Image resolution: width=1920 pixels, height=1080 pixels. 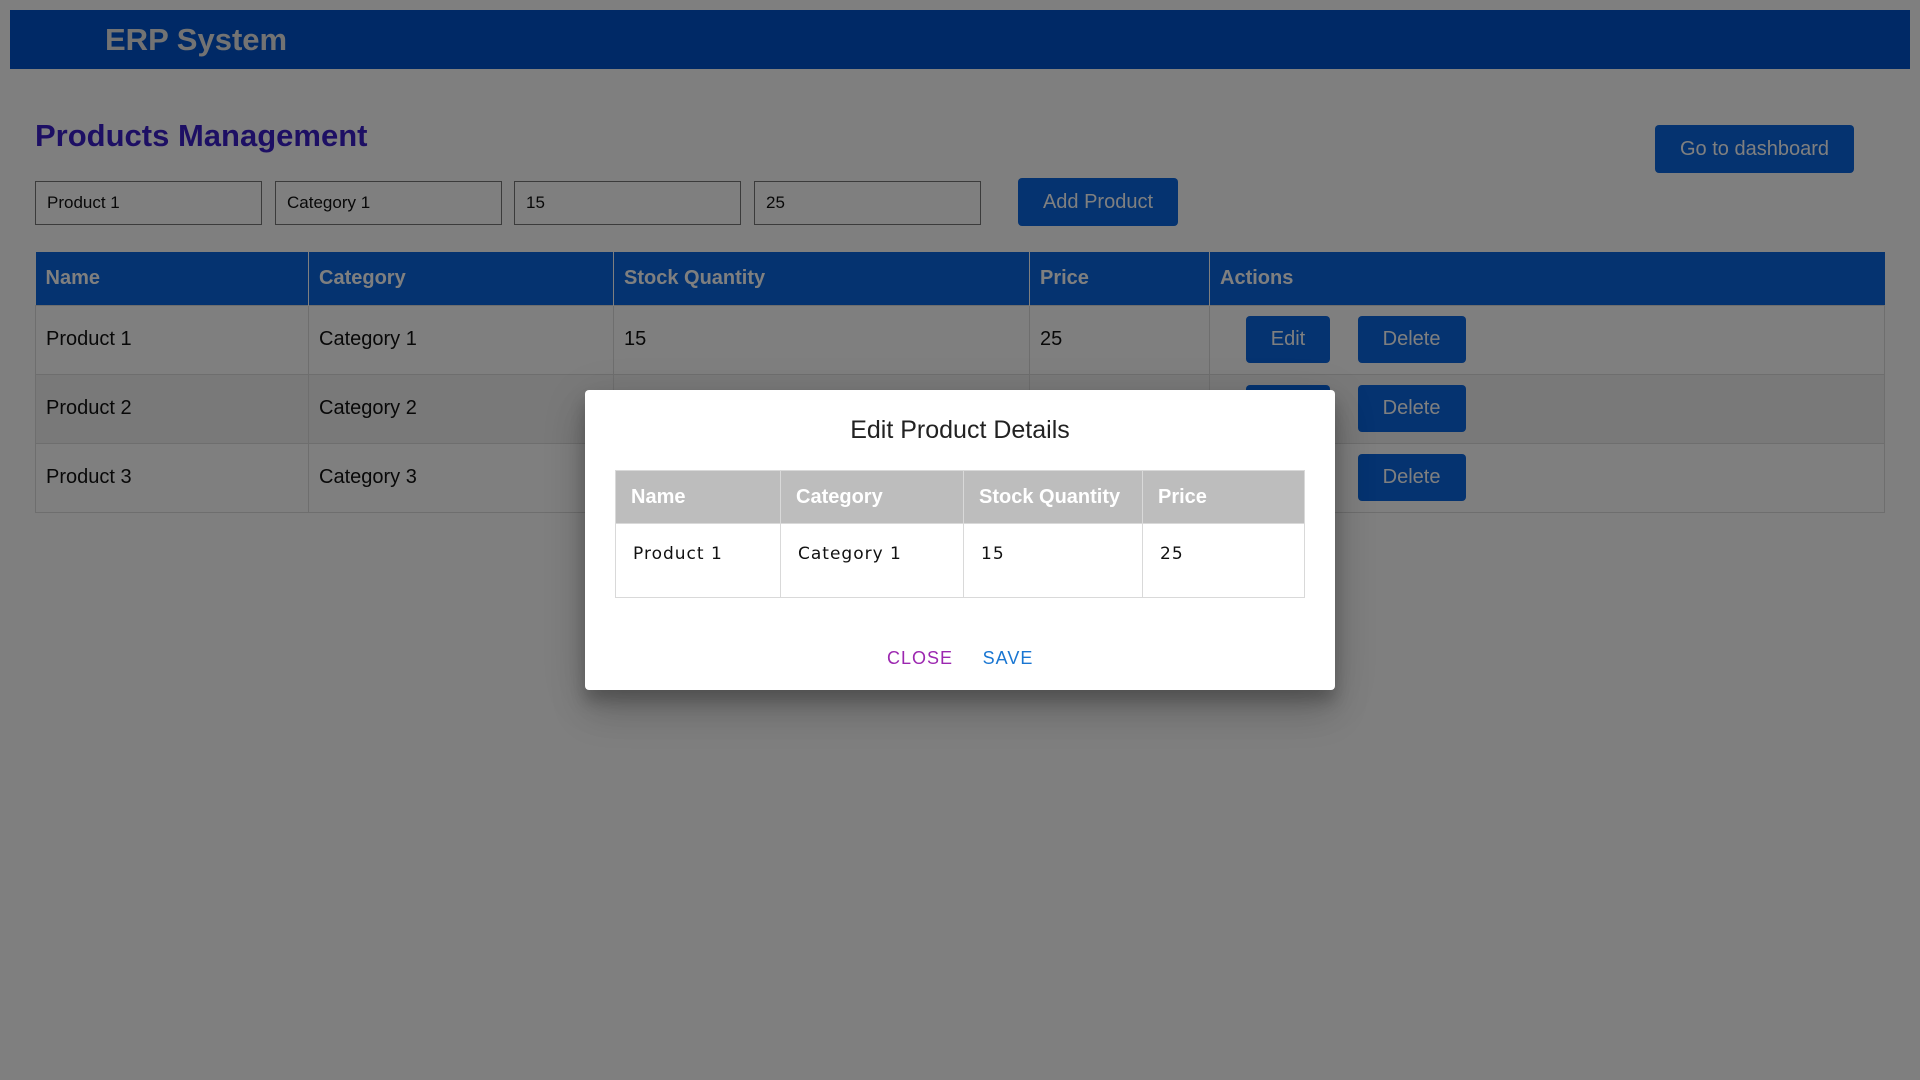 I want to click on close-button: CLOSE, so click(x=920, y=658).